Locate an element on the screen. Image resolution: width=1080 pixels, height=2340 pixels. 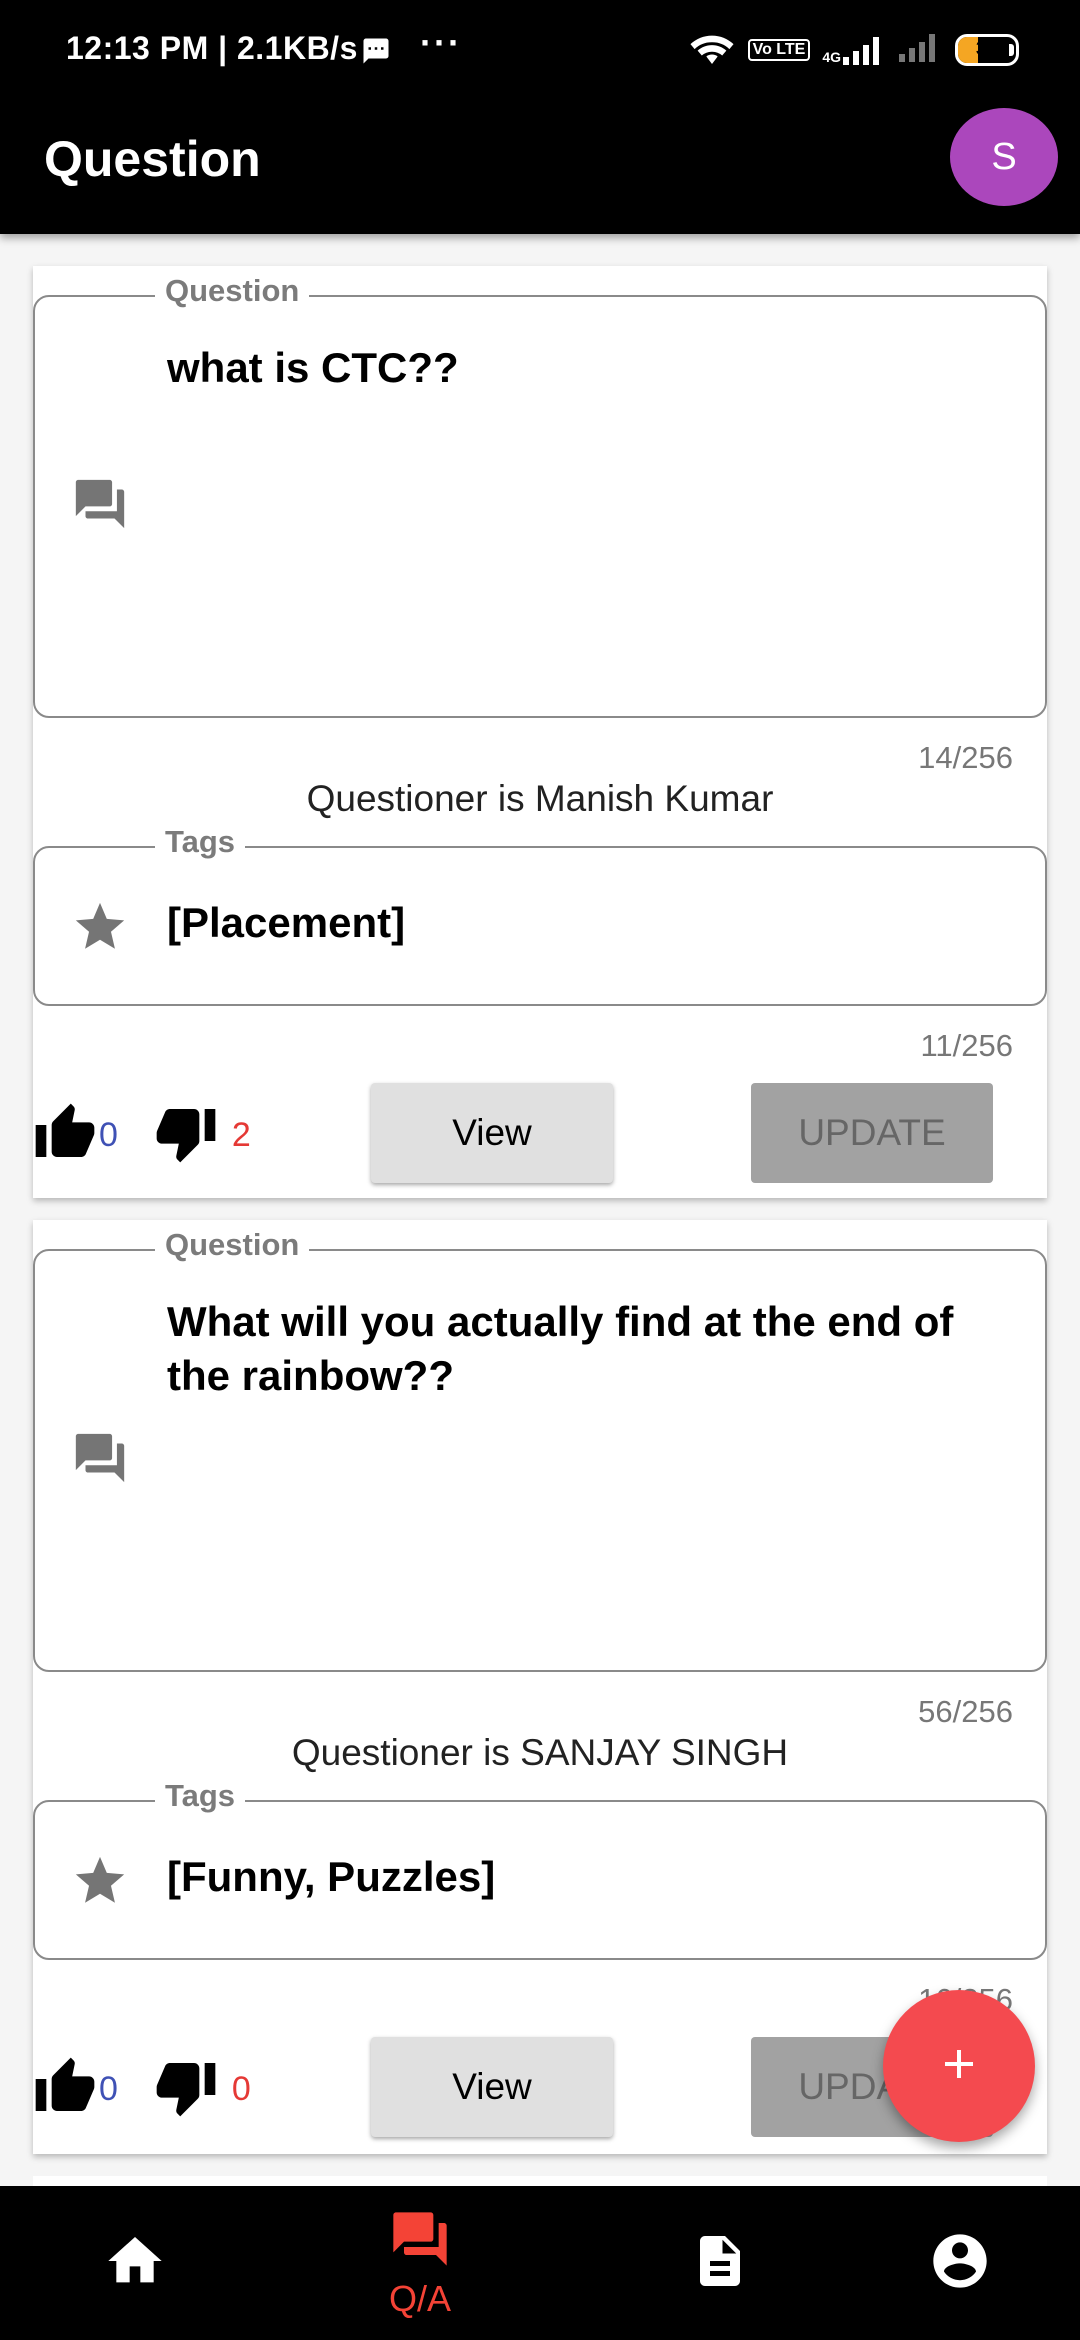
app-bar: Question S is located at coordinates (540, 165).